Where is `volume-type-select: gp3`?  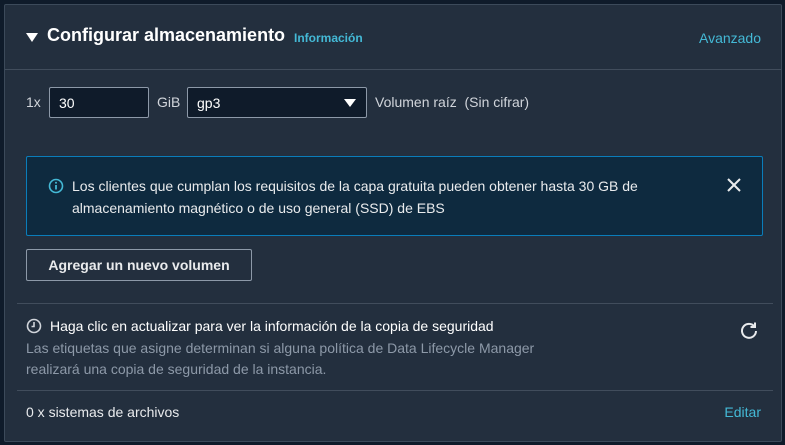 volume-type-select: gp3 is located at coordinates (277, 102).